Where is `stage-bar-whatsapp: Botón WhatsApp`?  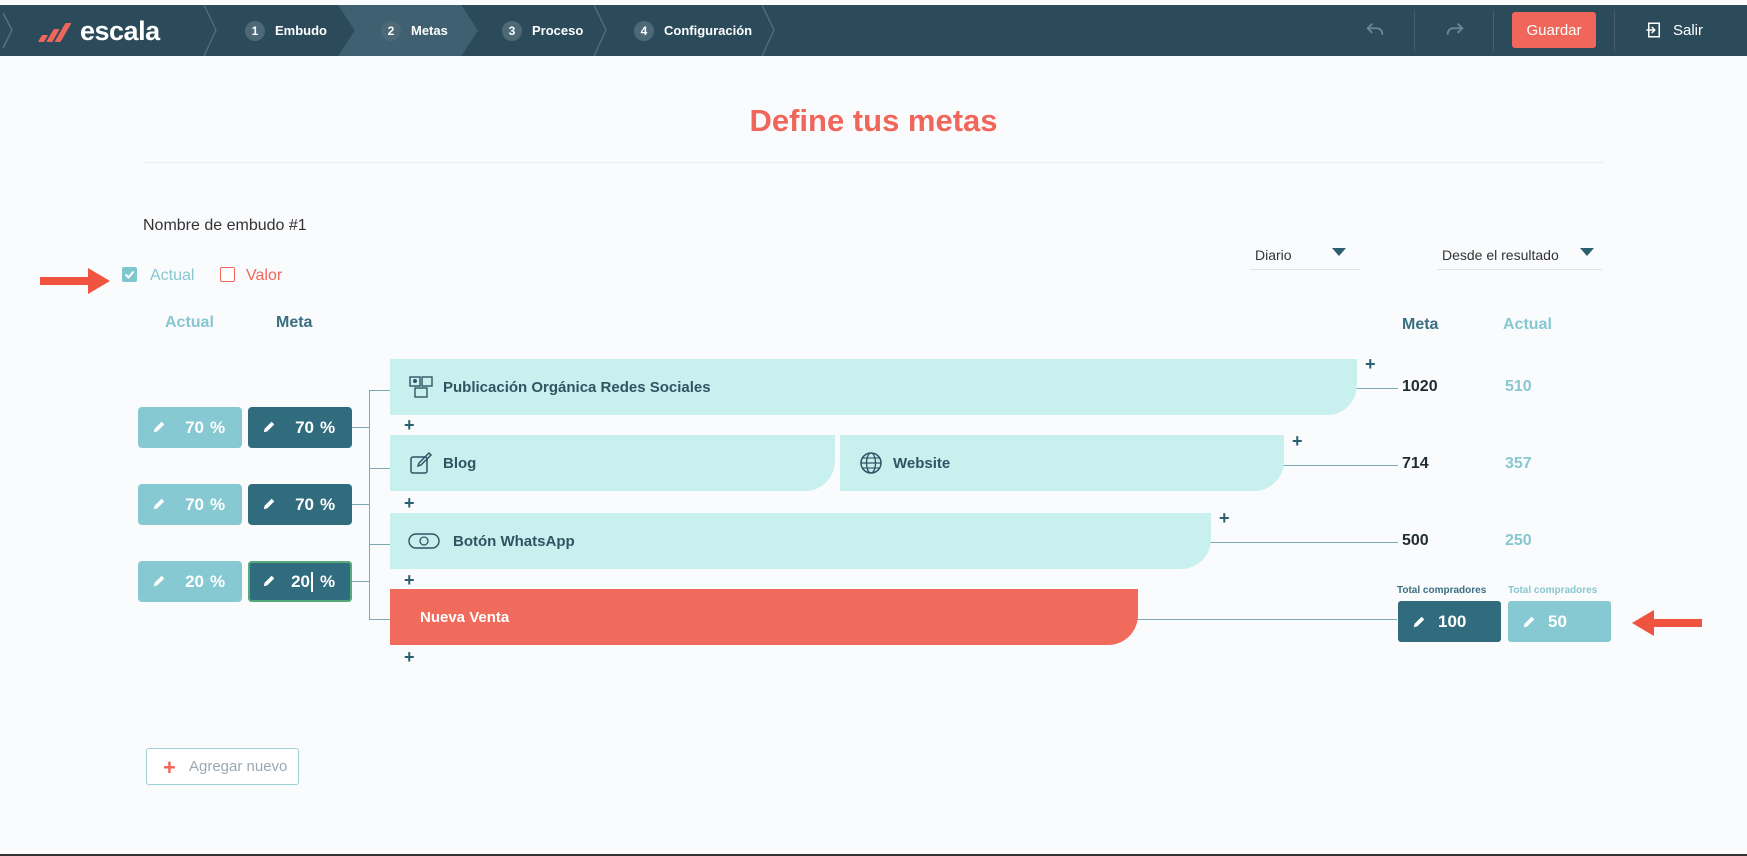
stage-bar-whatsapp: Botón WhatsApp is located at coordinates (800, 541).